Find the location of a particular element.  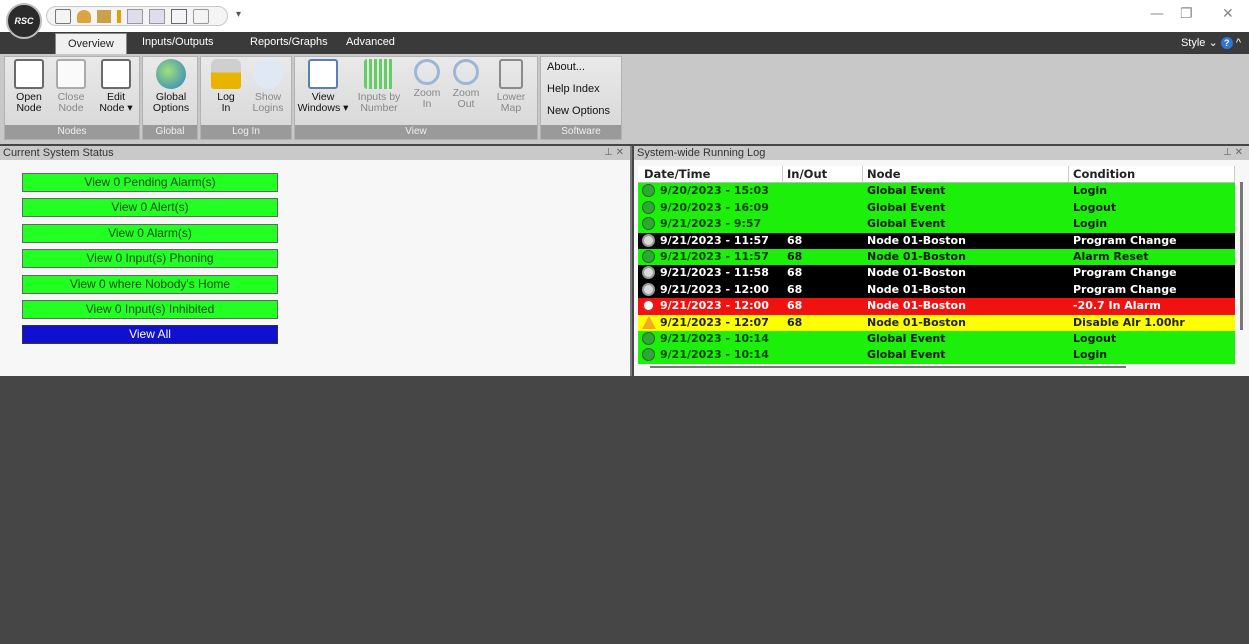

view-windows-button: View Windows ▾ is located at coordinates (323, 86).